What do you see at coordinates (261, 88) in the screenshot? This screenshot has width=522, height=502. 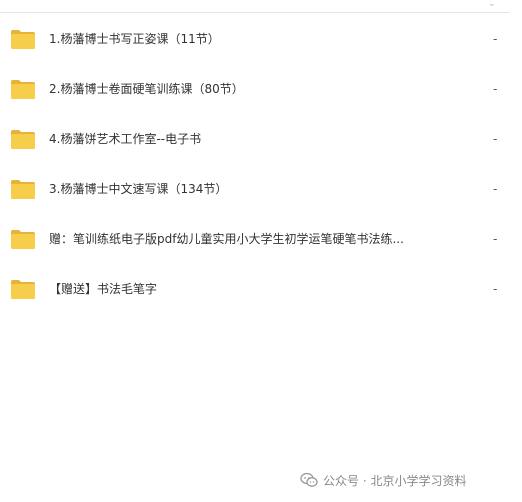 I see `folder-row: 2.杨藩博士卷面硬笔训练课（80节） -` at bounding box center [261, 88].